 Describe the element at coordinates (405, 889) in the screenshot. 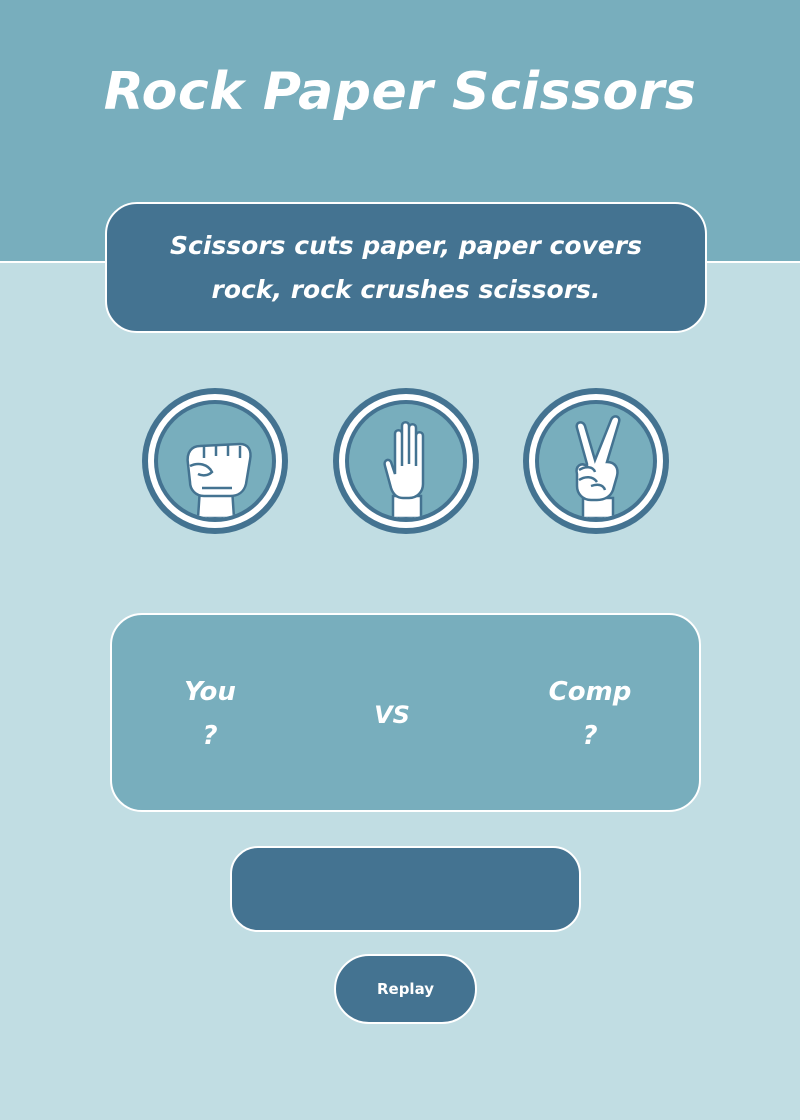

I see `result-display` at that location.